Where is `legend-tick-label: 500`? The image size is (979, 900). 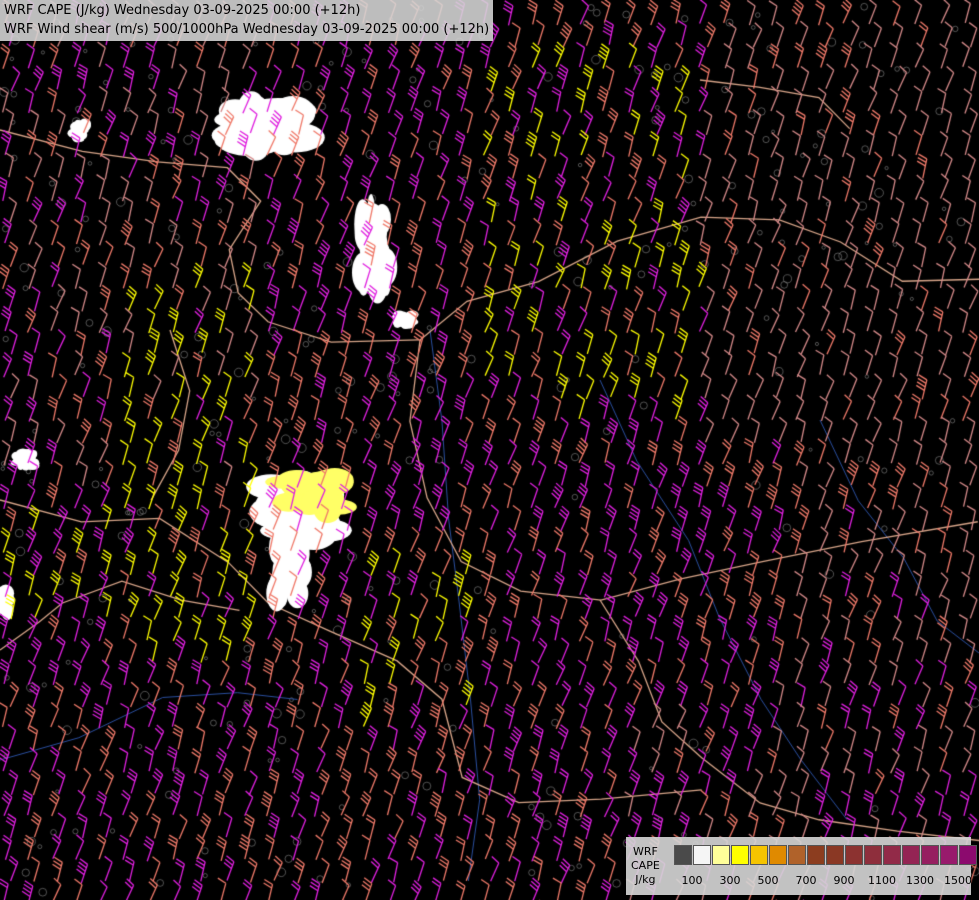
legend-tick-label: 500 is located at coordinates (768, 880).